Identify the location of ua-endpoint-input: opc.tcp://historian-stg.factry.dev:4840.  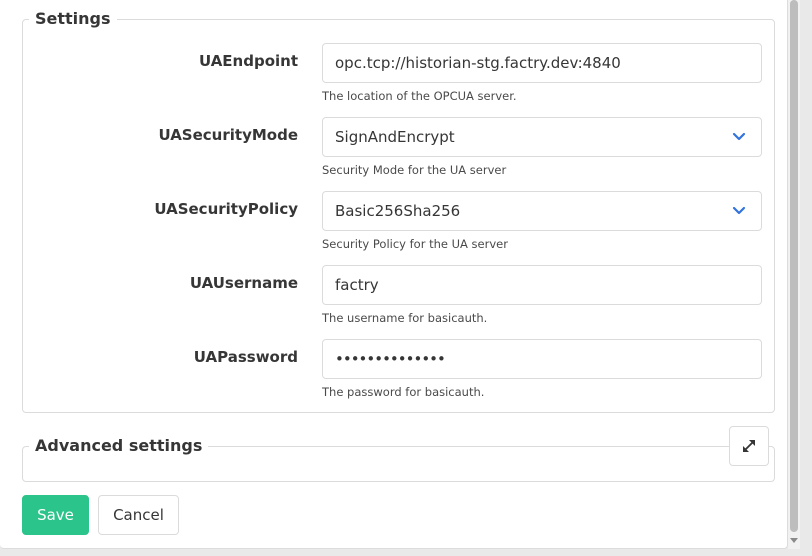
(542, 63).